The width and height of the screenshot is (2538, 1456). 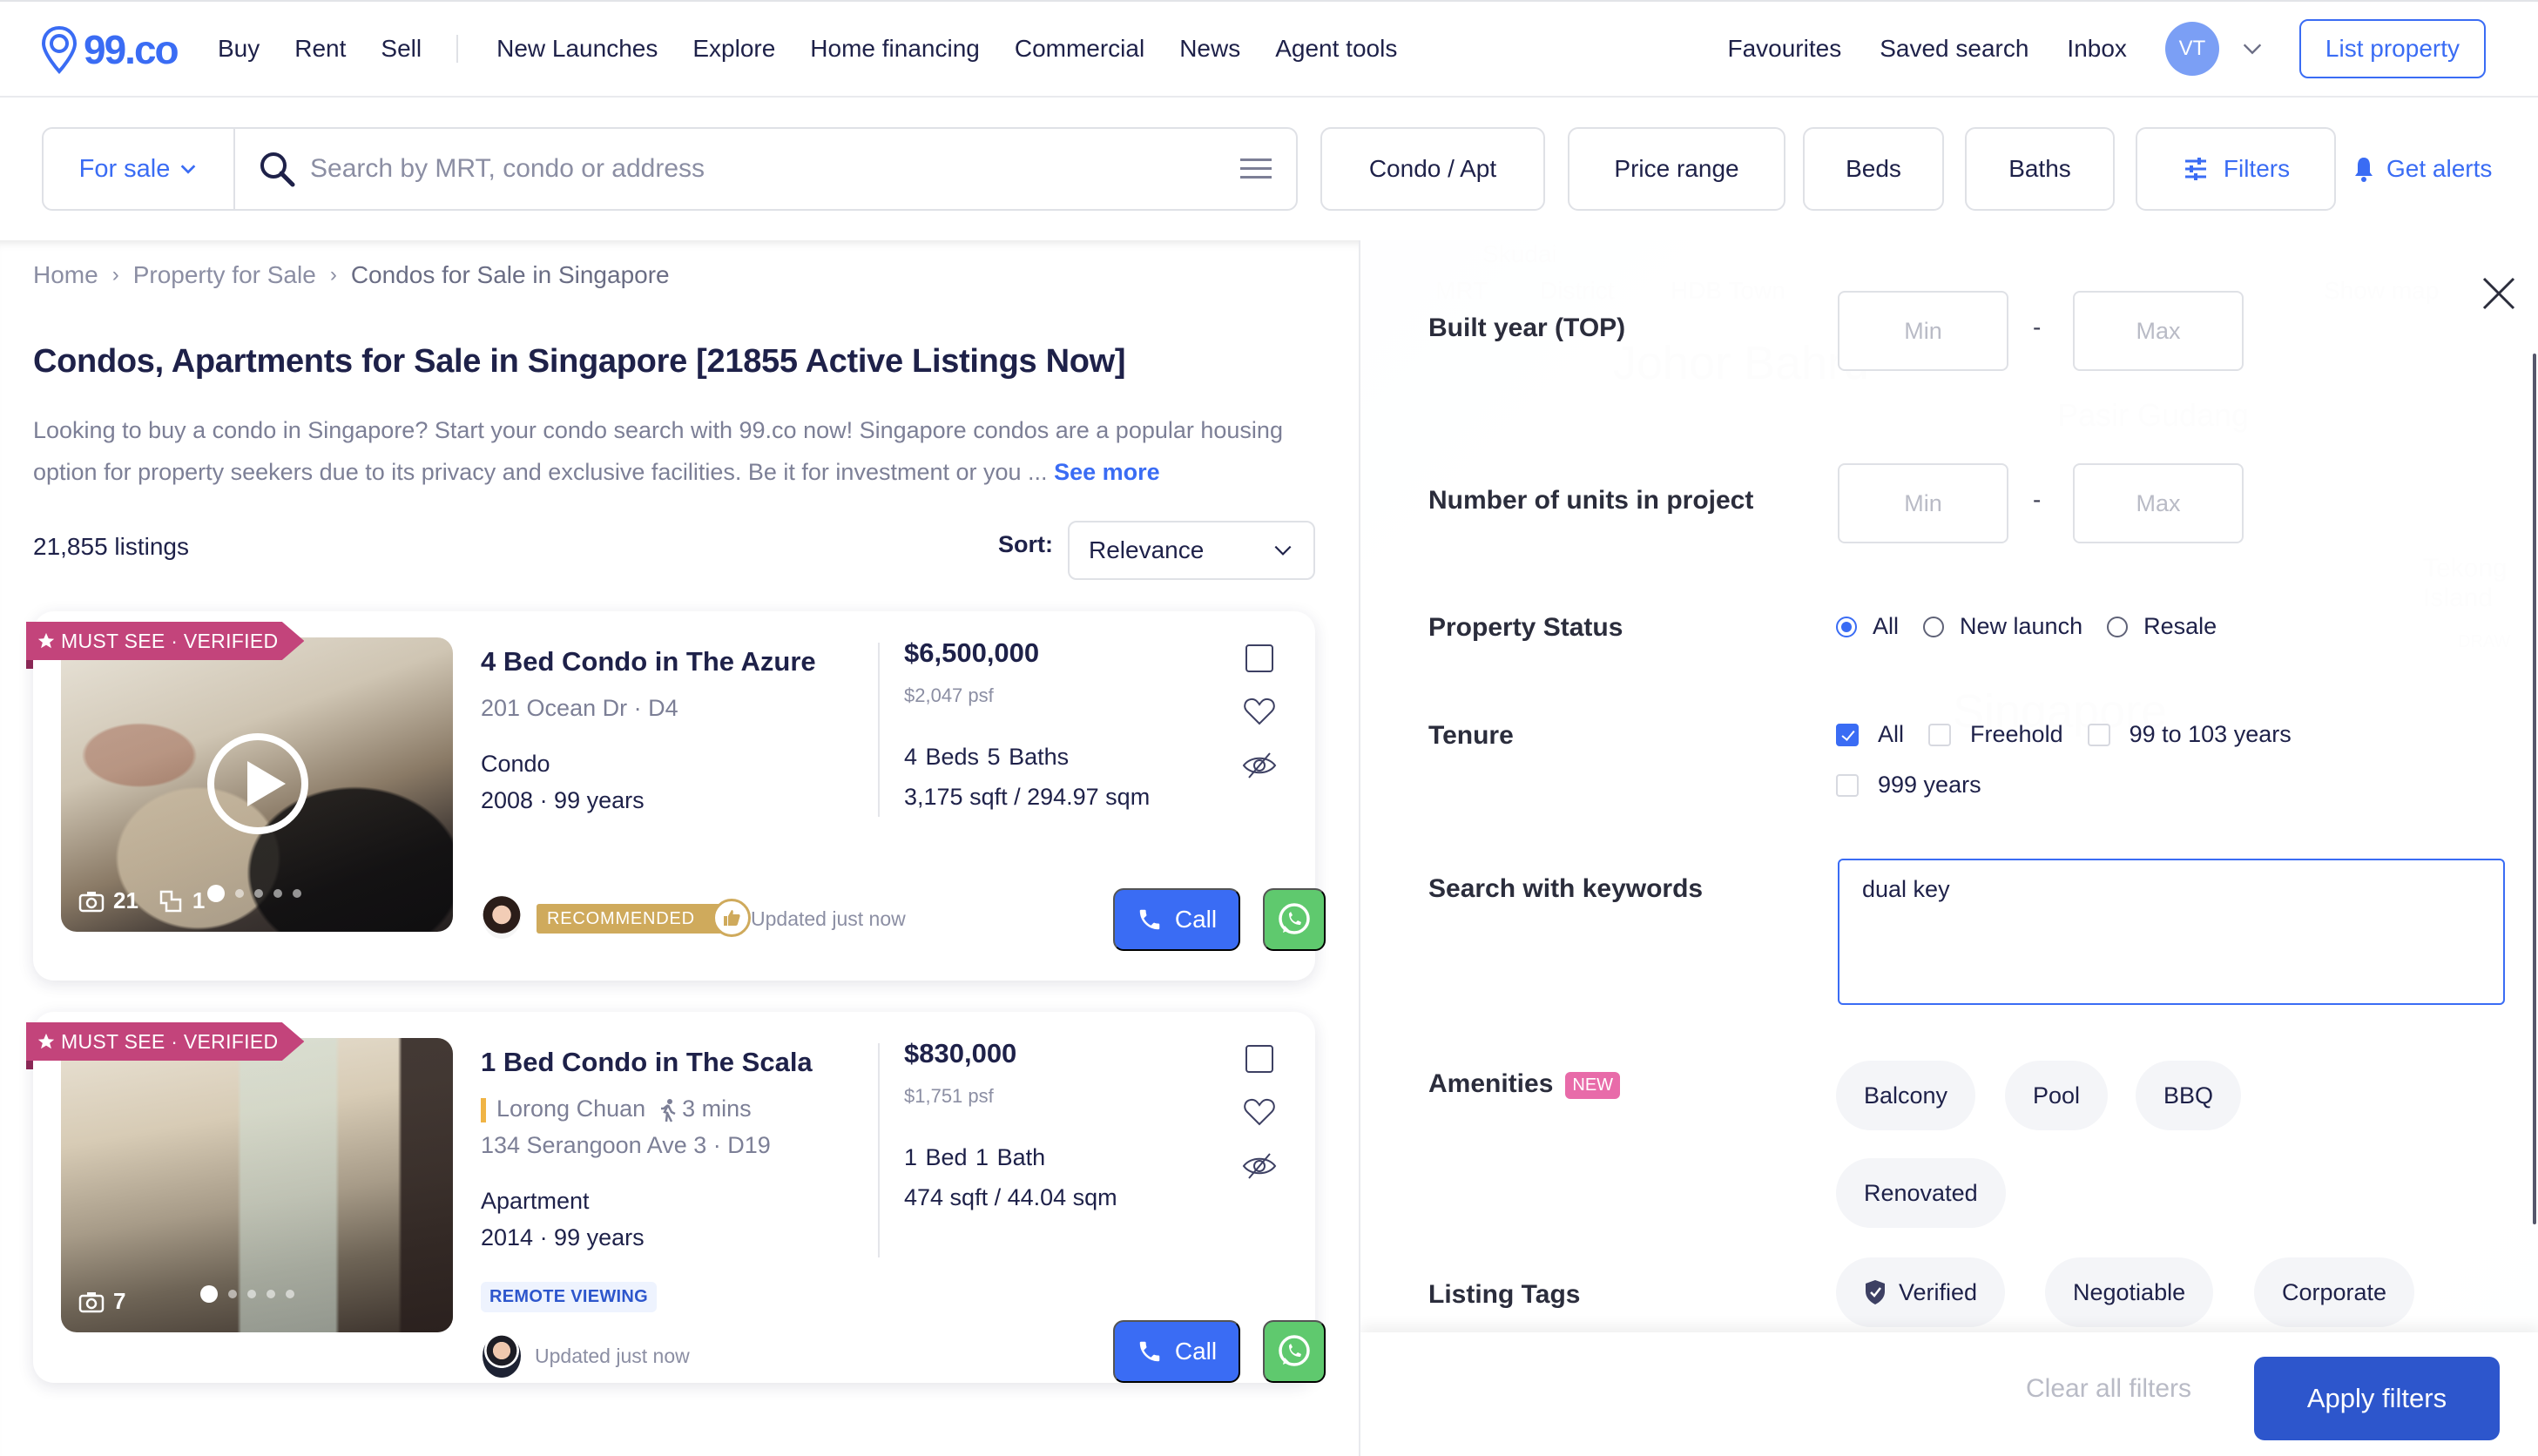 I want to click on chevron-down-icon, so click(x=2252, y=49).